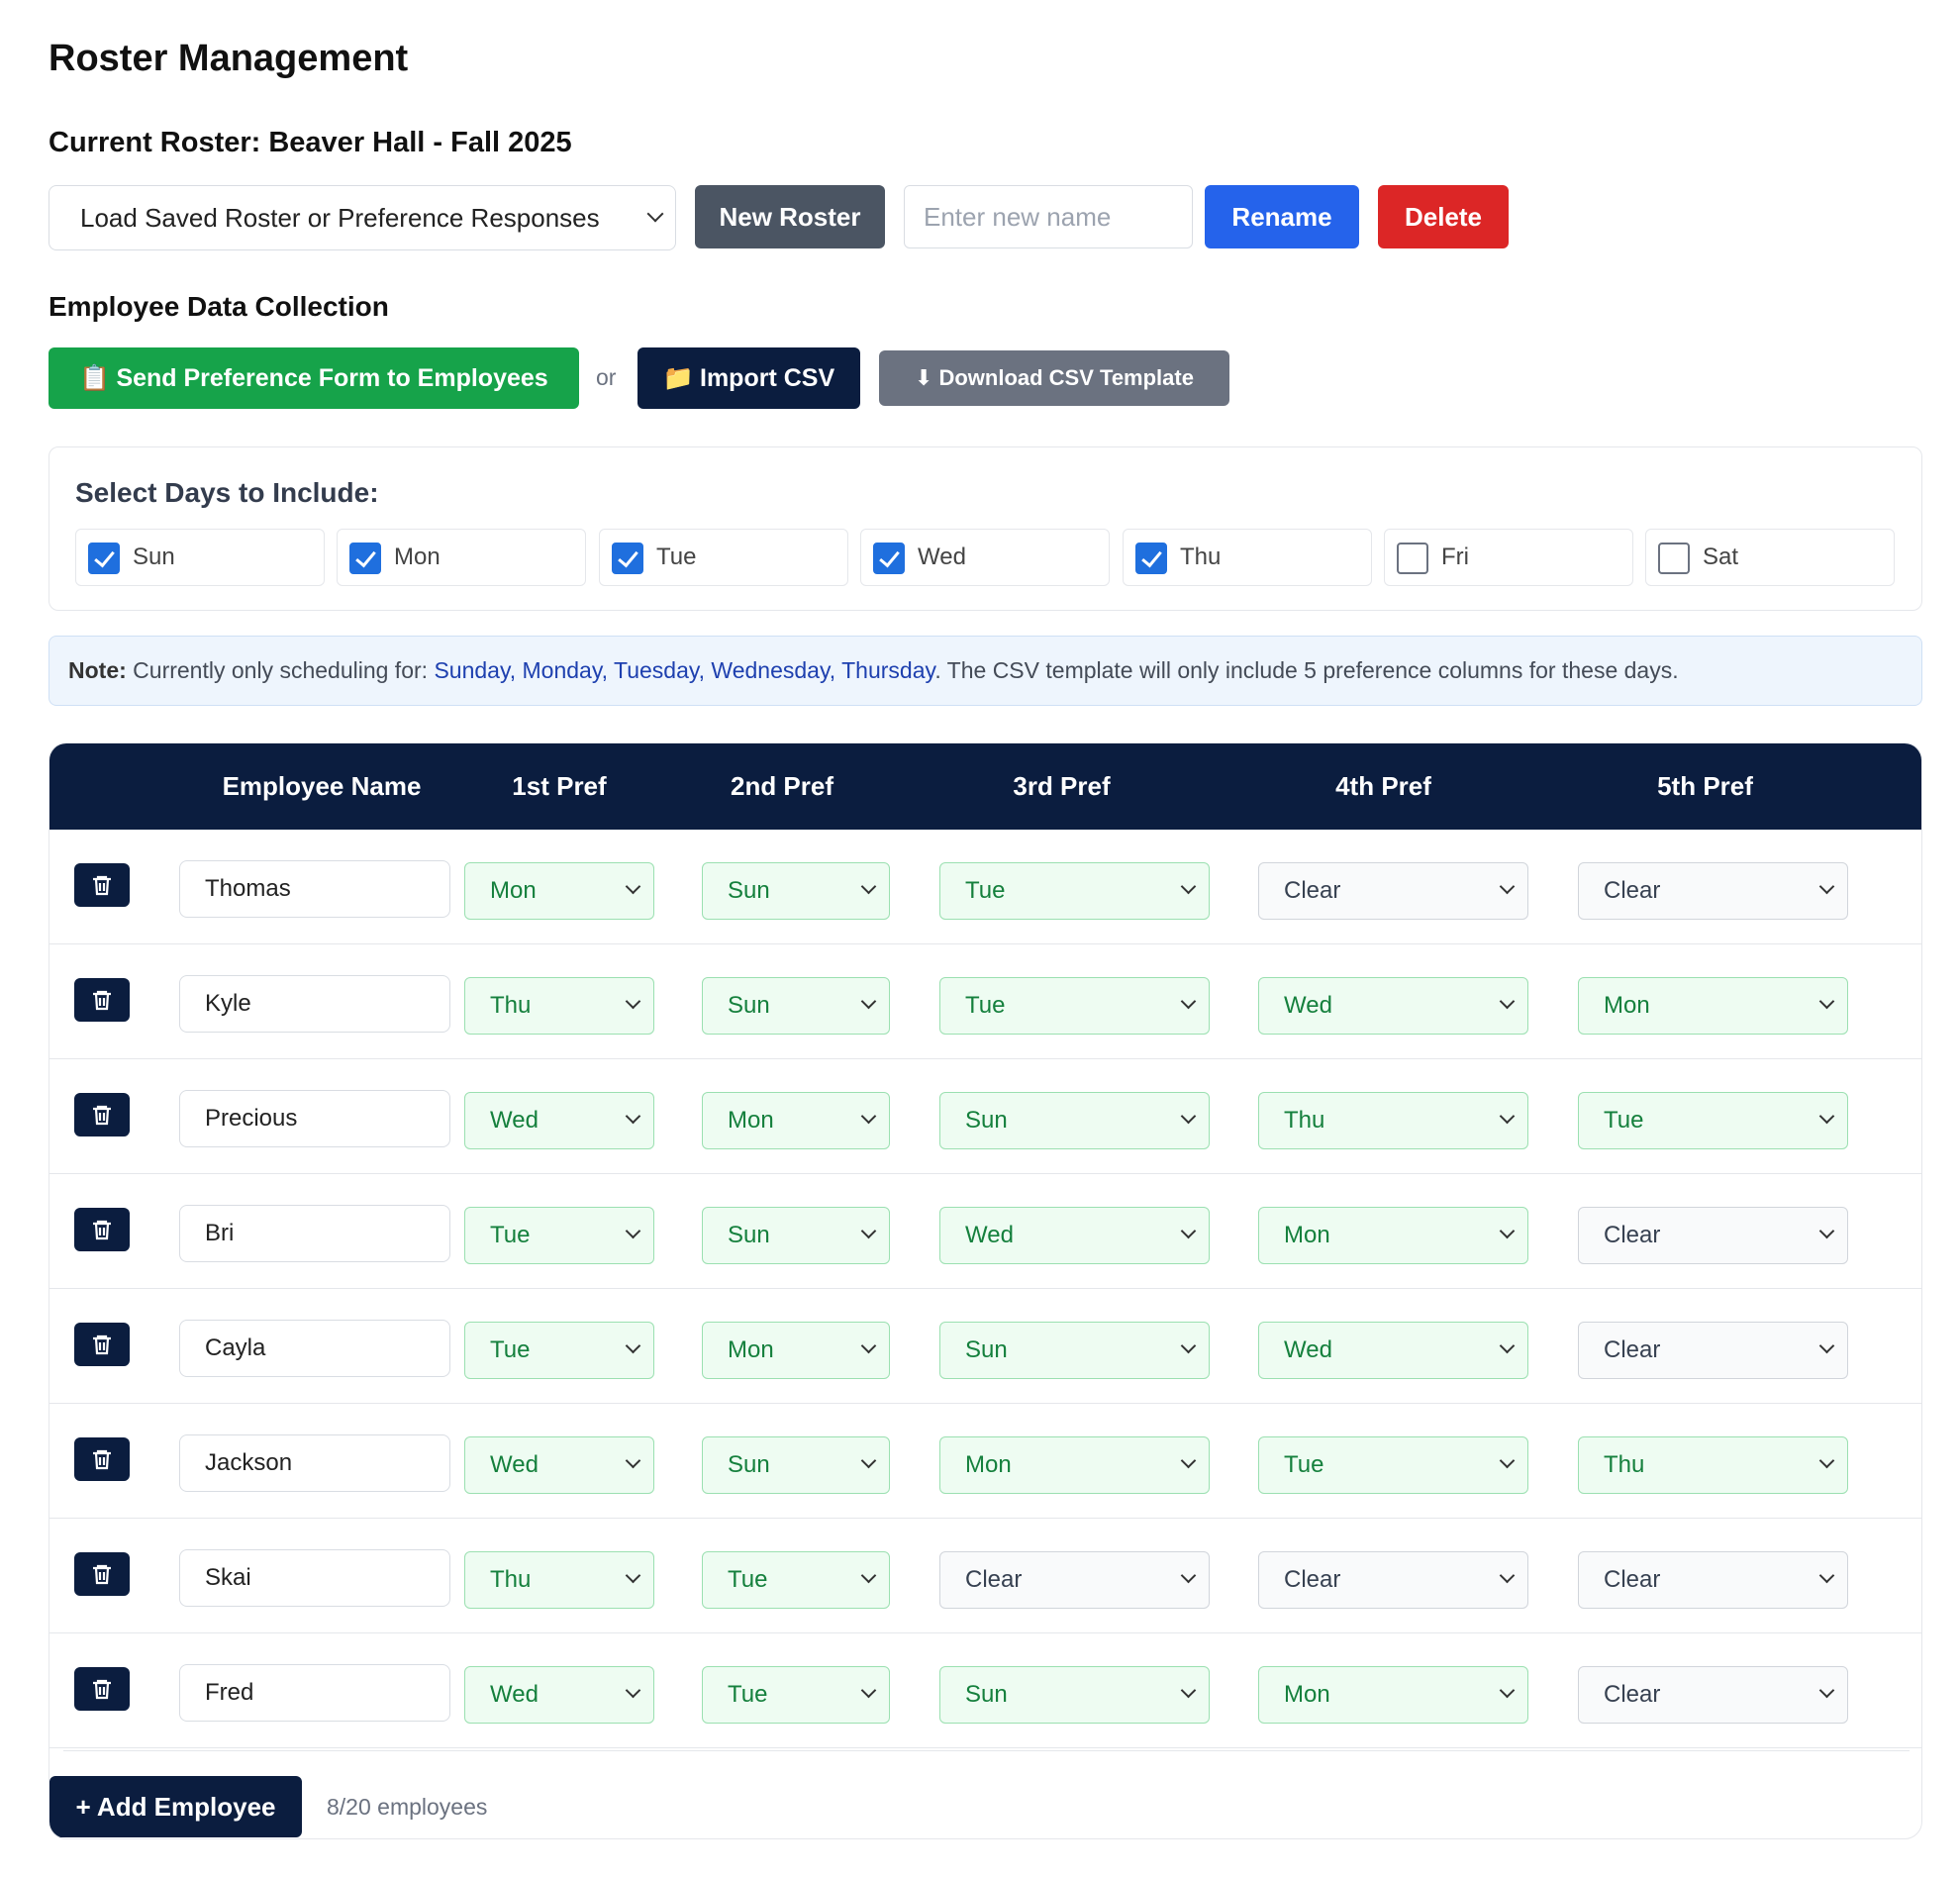 The width and height of the screenshot is (1960, 1877). What do you see at coordinates (627, 558) in the screenshot?
I see `day-checkbox-tue` at bounding box center [627, 558].